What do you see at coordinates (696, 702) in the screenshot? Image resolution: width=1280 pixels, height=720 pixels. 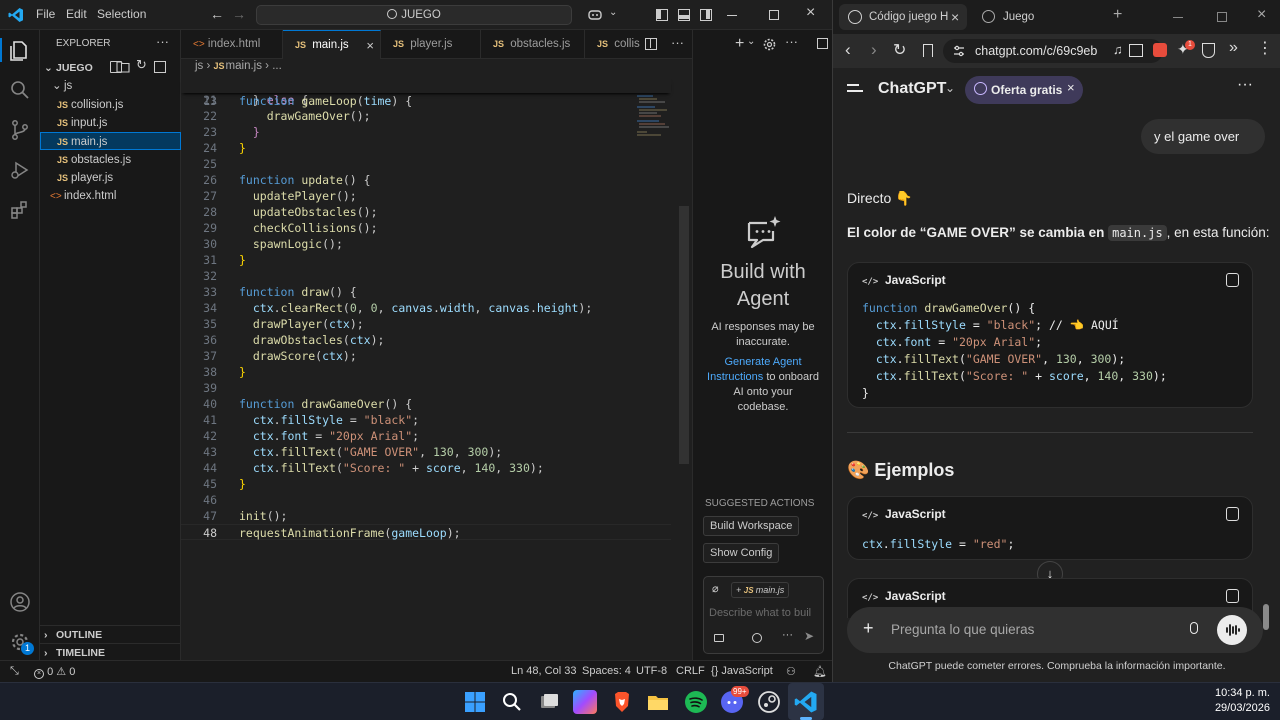 I see `spotify-icon` at bounding box center [696, 702].